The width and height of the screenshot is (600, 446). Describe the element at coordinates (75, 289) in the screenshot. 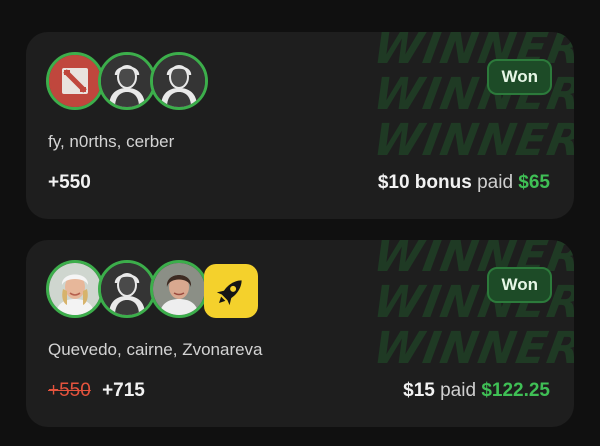

I see `player-photo-blonde` at that location.